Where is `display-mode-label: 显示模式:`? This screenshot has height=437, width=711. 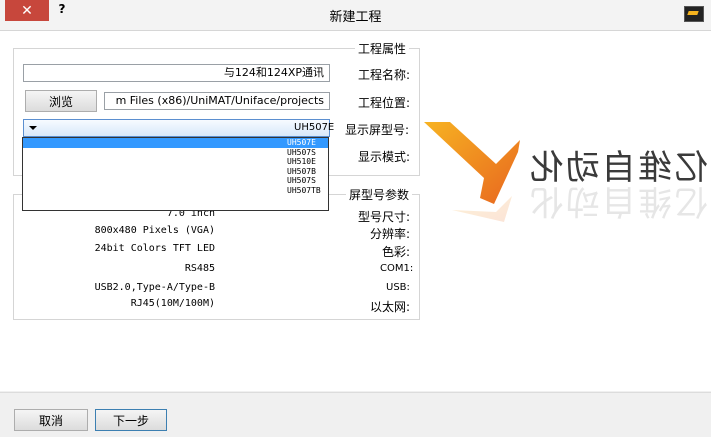 display-mode-label: 显示模式: is located at coordinates (384, 157).